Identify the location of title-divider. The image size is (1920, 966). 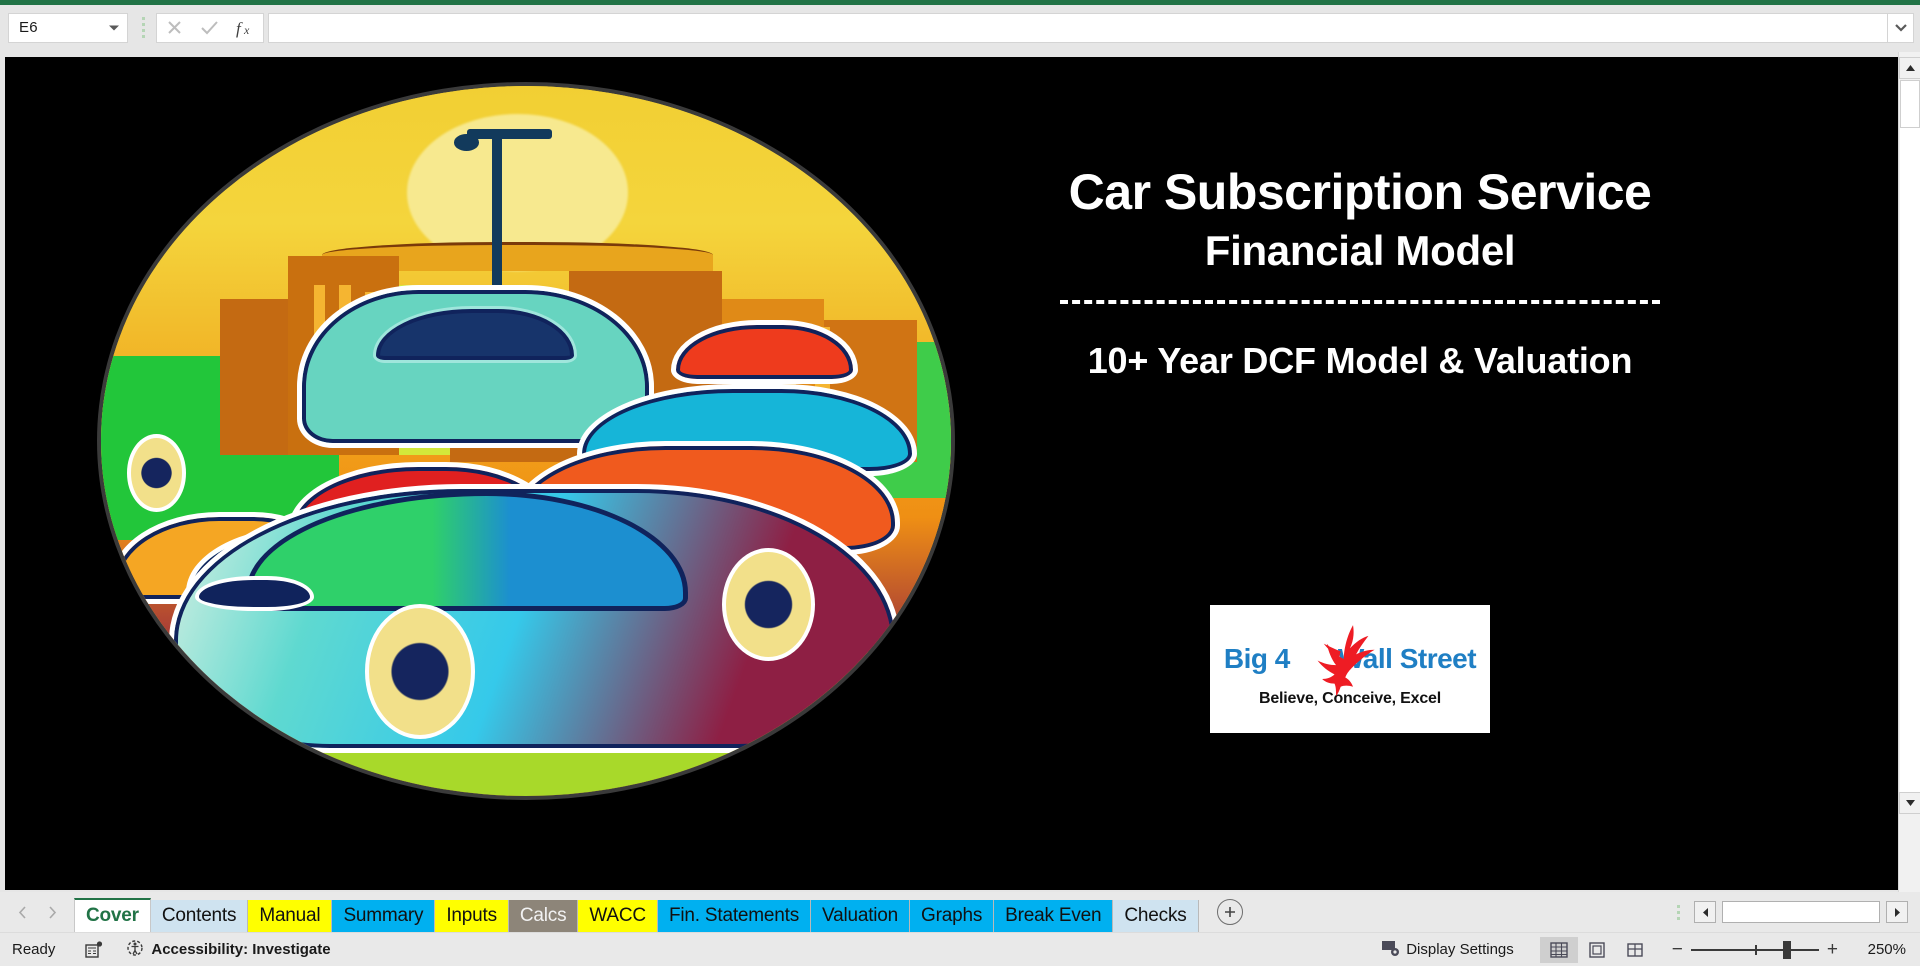
(1360, 301).